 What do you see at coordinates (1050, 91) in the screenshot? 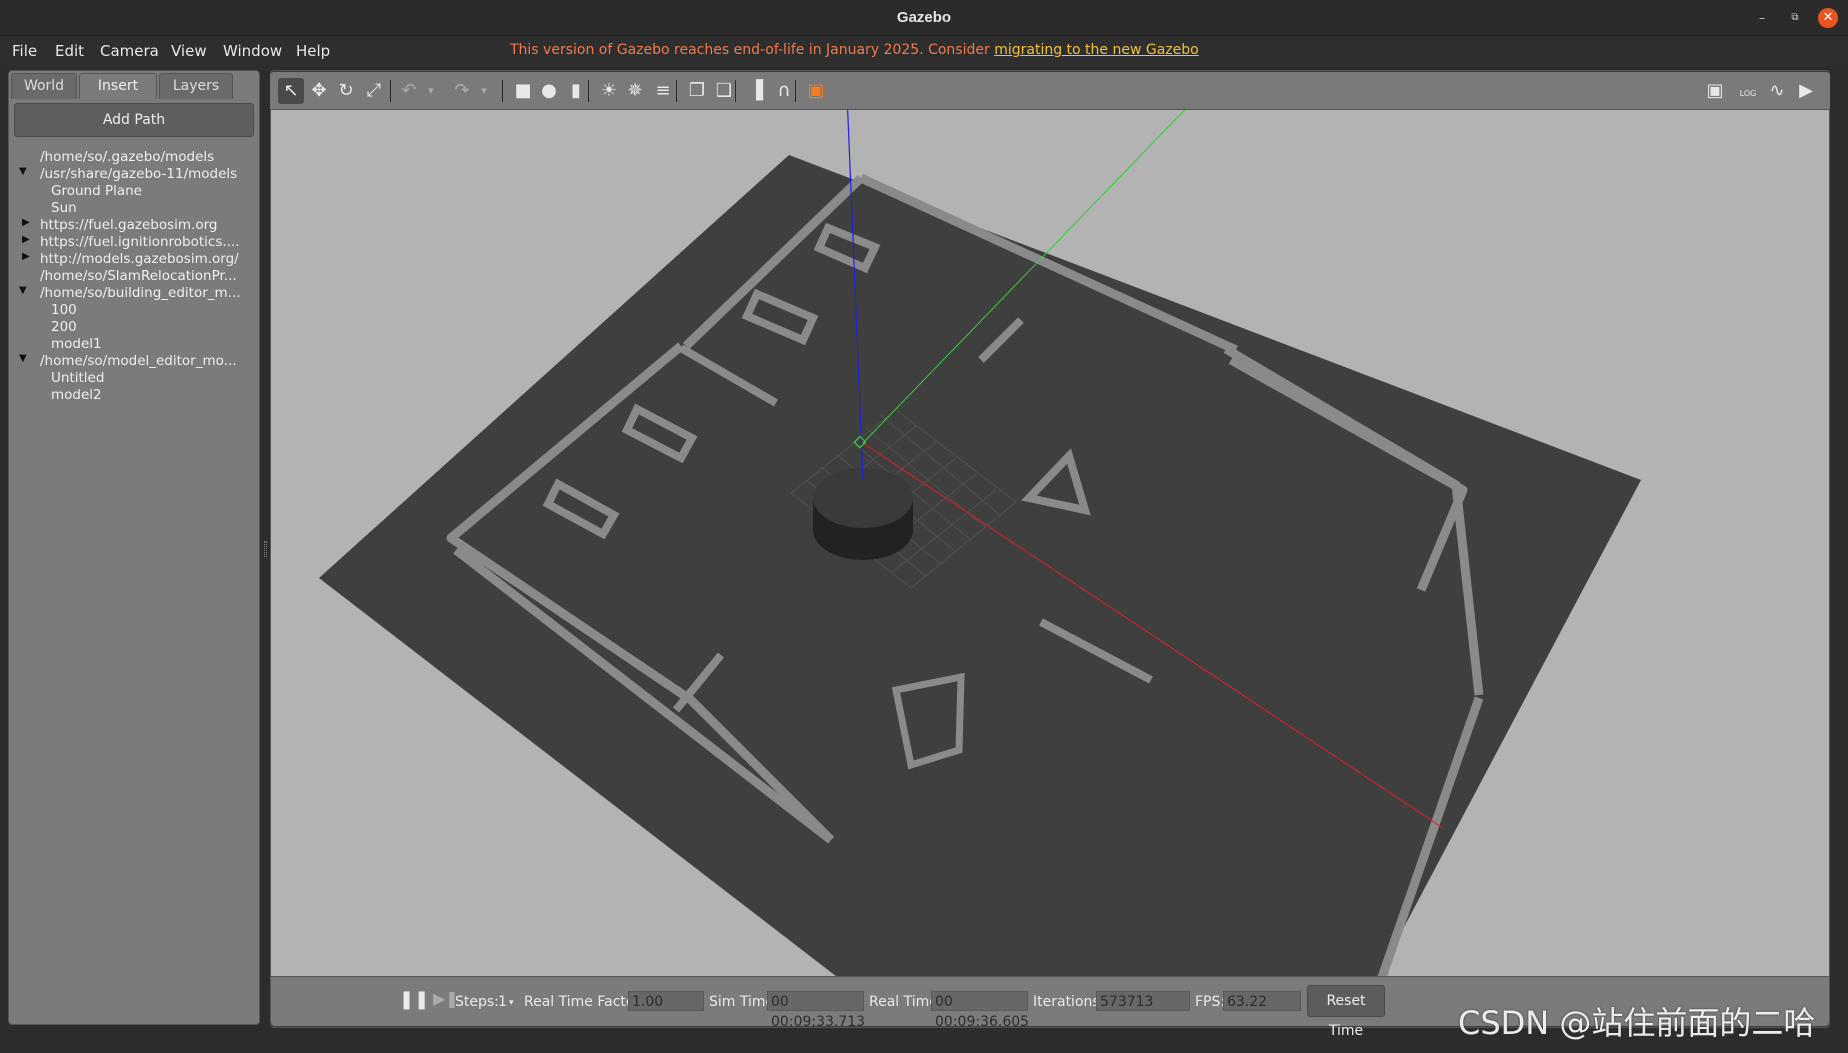
I see `scene-toolbar: ↖ ✥ ↻ ⤢ ↶ ▾ ↷ ▾ ■ ● ▮ ☀ ✵ ≡ ❐ ❑ ▐ ∩ ▣ ▣ LOG ∿ ▶` at bounding box center [1050, 91].